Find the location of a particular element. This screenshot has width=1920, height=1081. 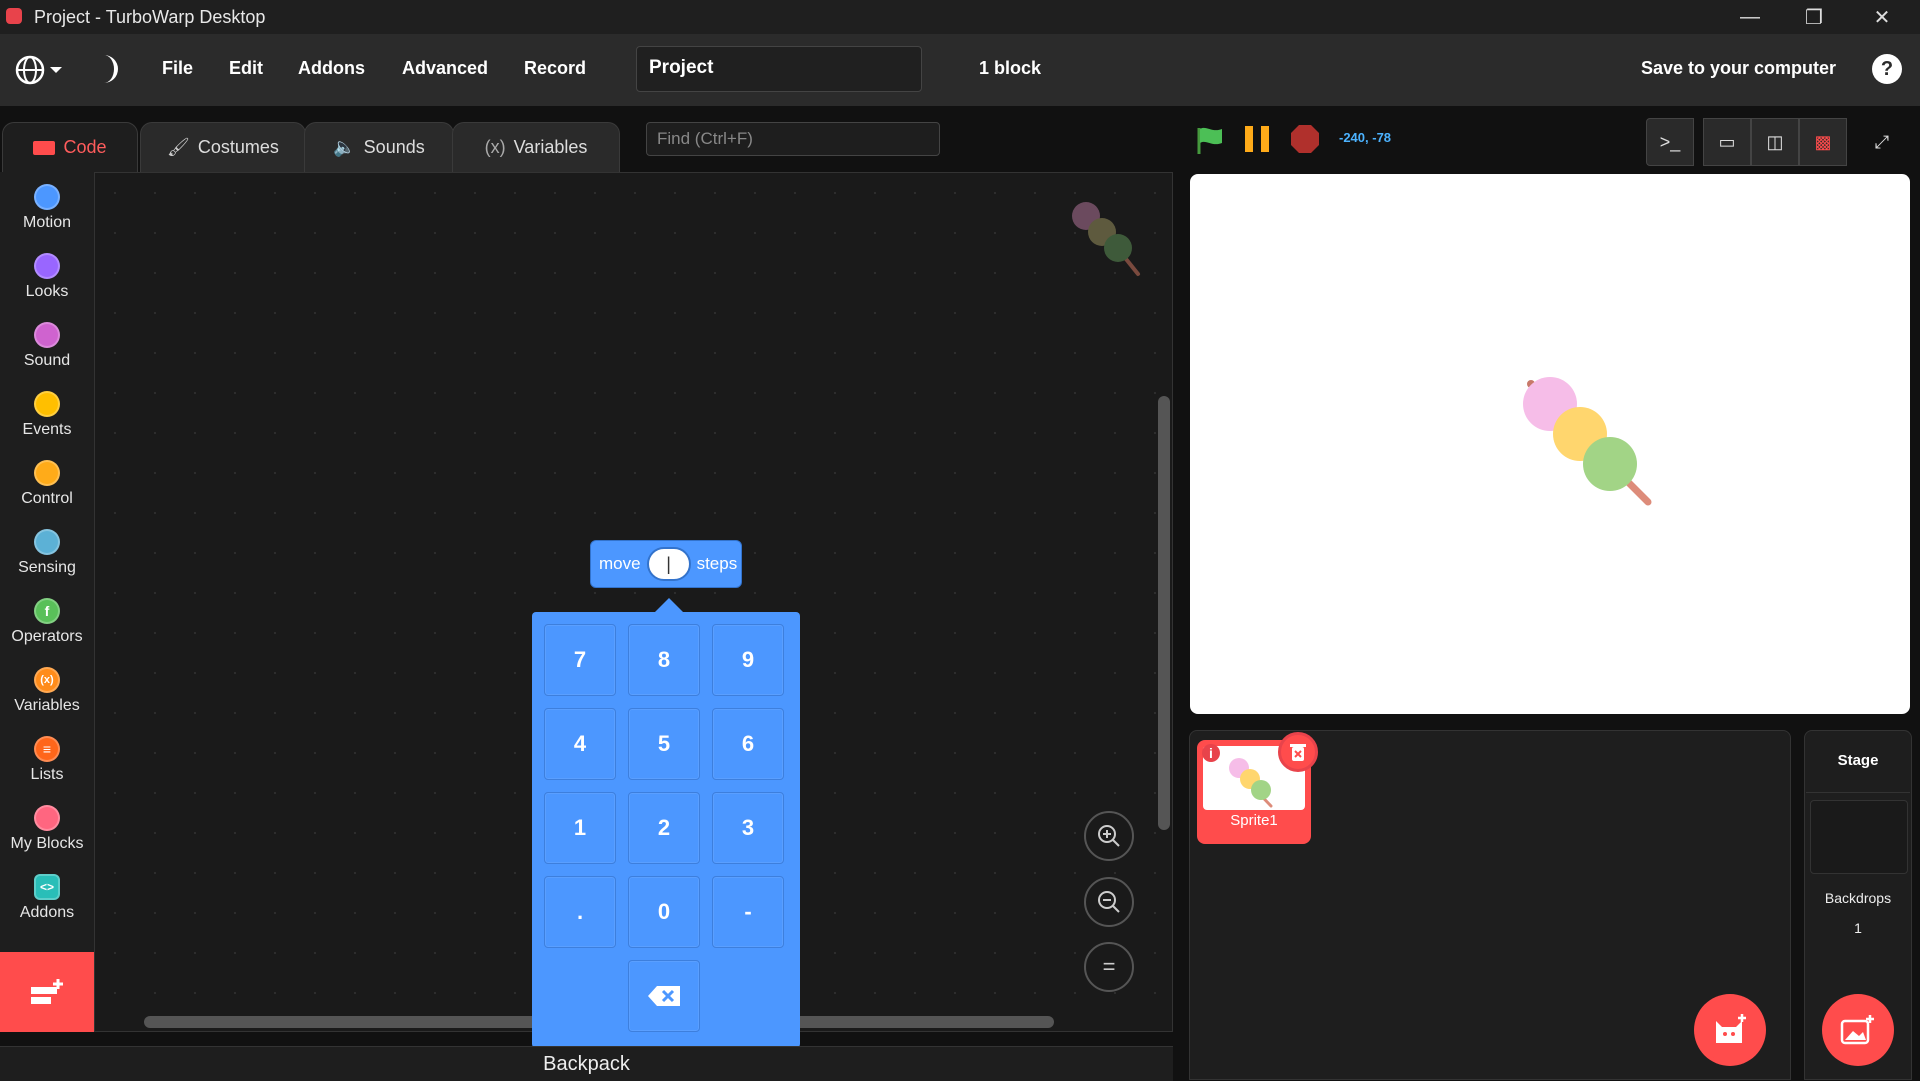

title-bar: Project - TurboWarp Desktop — ❐ ✕ is located at coordinates (960, 17).